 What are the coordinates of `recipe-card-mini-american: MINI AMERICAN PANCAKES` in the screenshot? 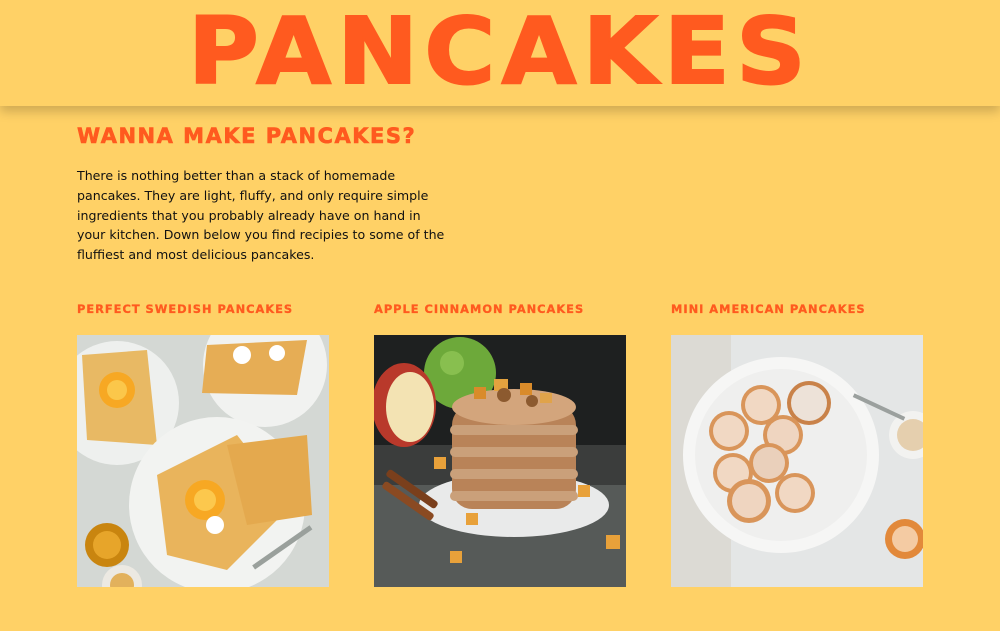 It's located at (797, 444).